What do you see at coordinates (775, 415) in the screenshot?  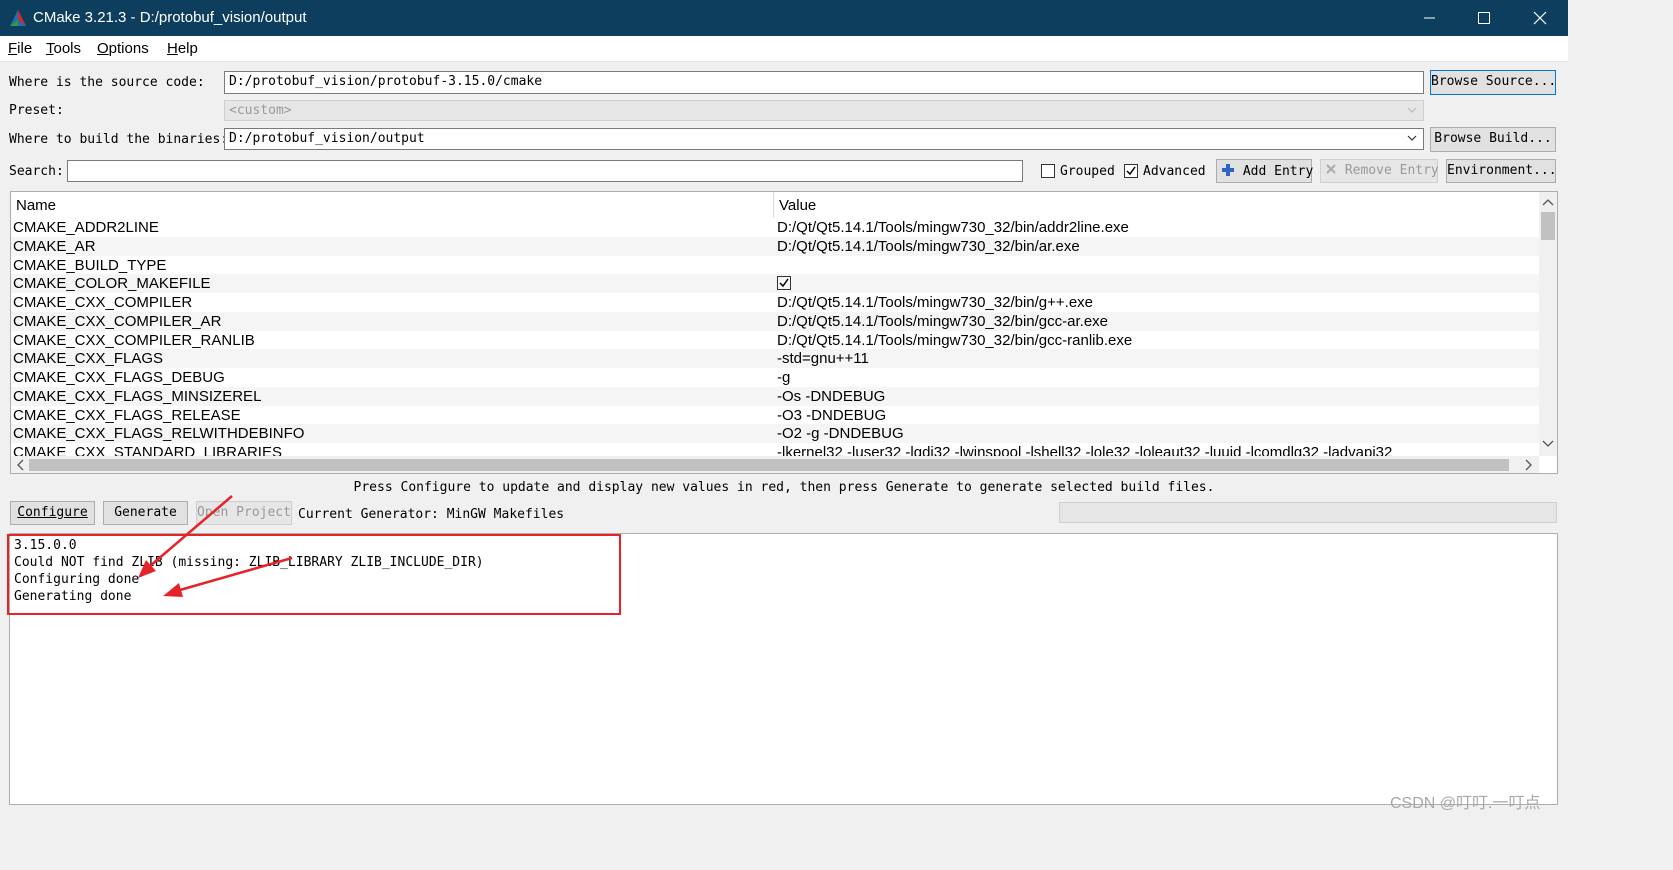 I see `table-row: CMAKE_CXX_FLAGS_RELEASE -O3 -DNDEBUG` at bounding box center [775, 415].